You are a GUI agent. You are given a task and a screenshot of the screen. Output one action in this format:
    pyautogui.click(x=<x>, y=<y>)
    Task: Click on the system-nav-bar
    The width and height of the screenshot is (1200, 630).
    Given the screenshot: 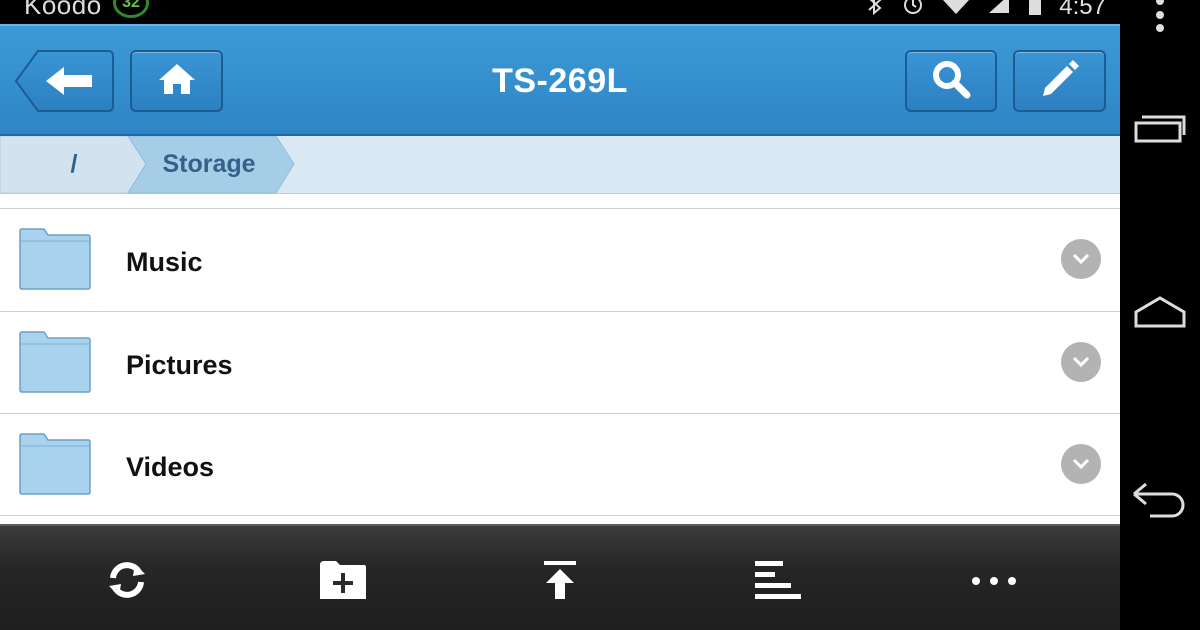 What is the action you would take?
    pyautogui.click(x=1160, y=315)
    